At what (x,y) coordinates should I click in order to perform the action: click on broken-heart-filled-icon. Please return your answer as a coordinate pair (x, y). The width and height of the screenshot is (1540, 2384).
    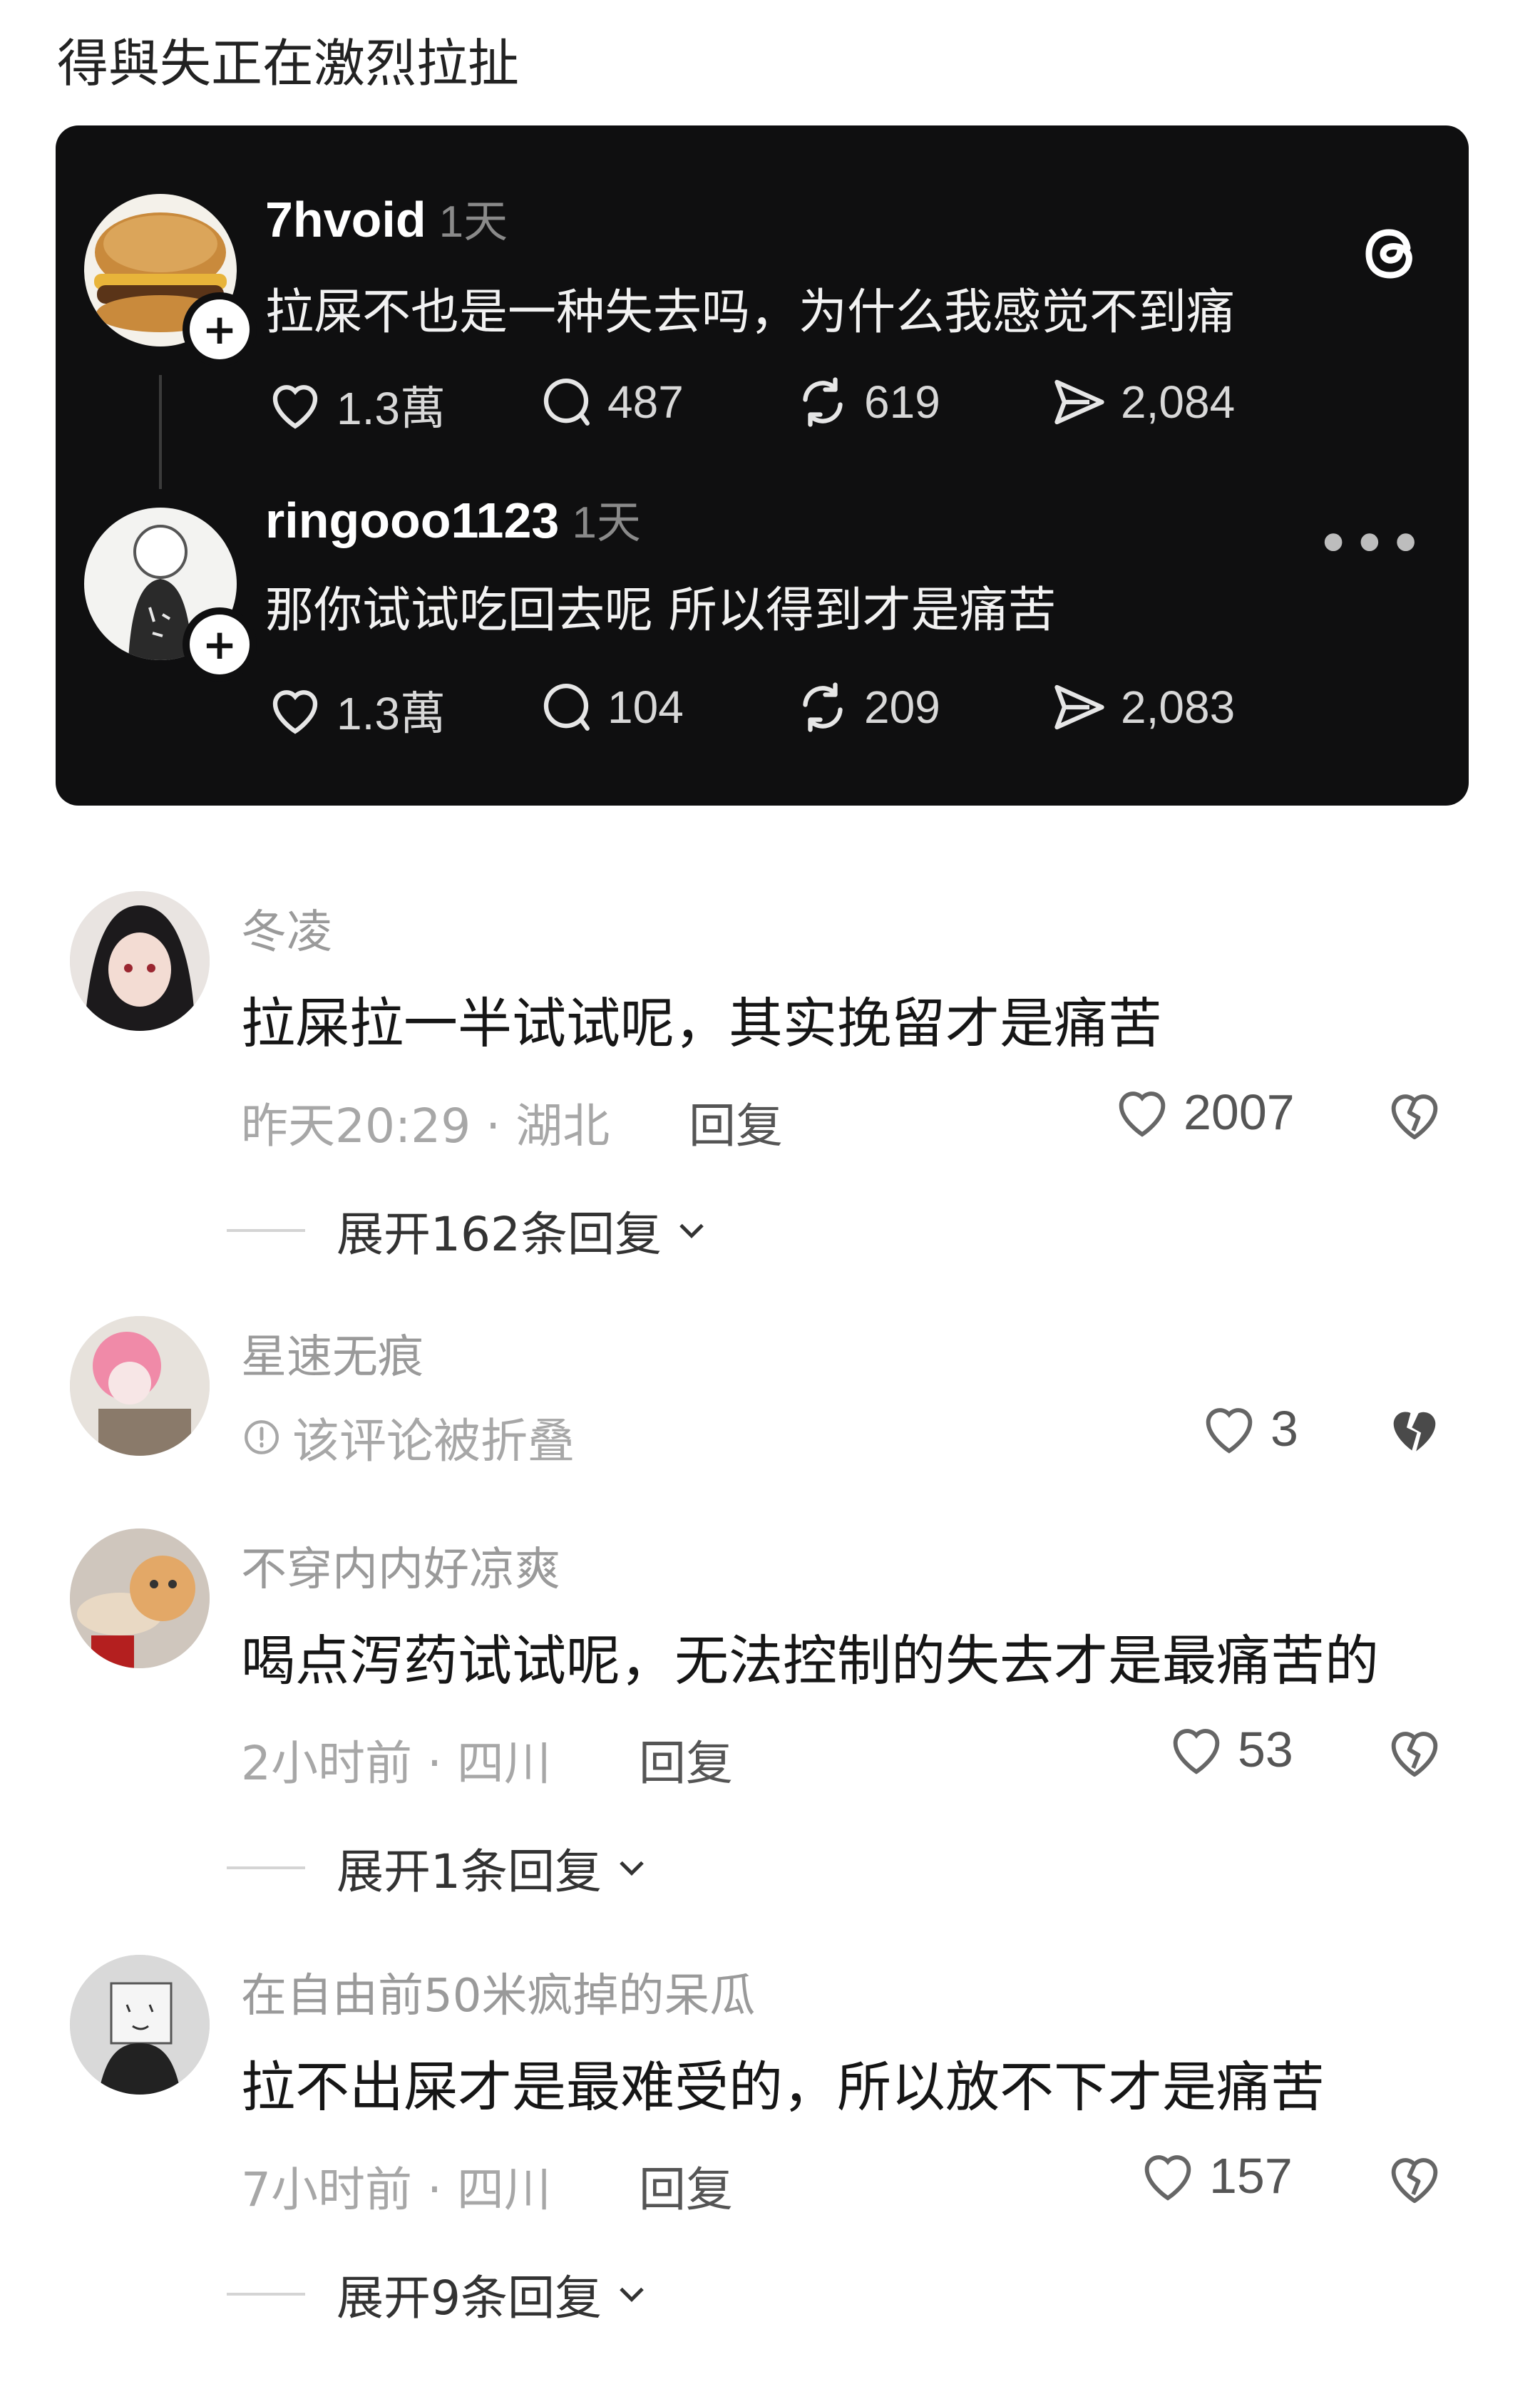
    Looking at the image, I should click on (1414, 1430).